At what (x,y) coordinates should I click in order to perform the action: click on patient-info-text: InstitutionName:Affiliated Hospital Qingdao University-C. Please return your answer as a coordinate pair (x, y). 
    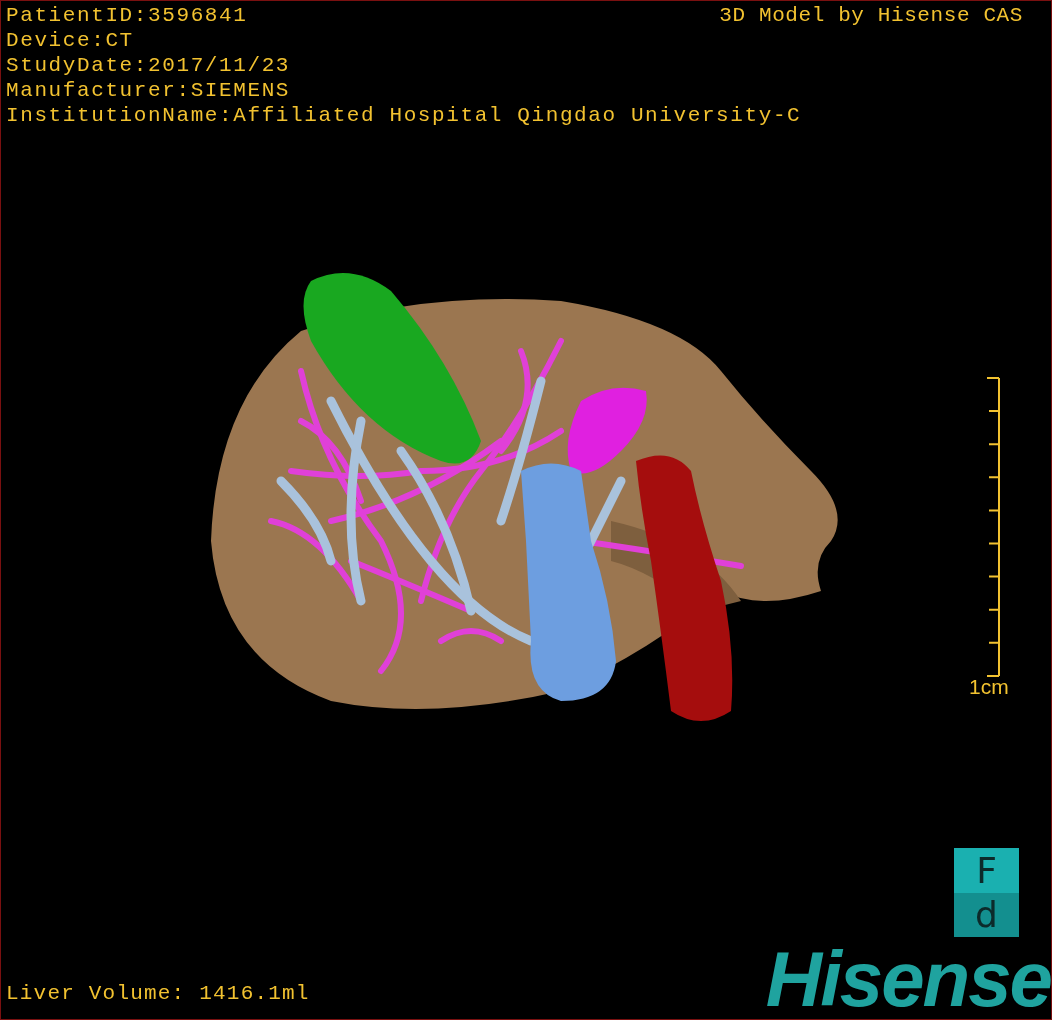
    Looking at the image, I should click on (404, 115).